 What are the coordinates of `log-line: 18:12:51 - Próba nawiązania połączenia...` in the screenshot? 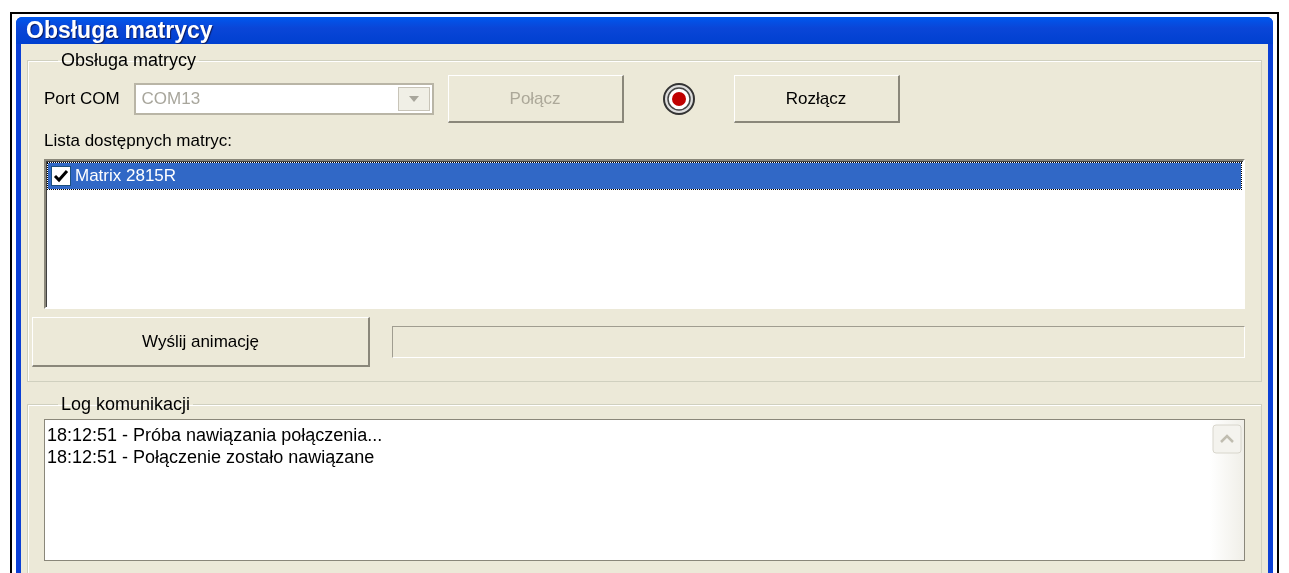 It's located at (215, 435).